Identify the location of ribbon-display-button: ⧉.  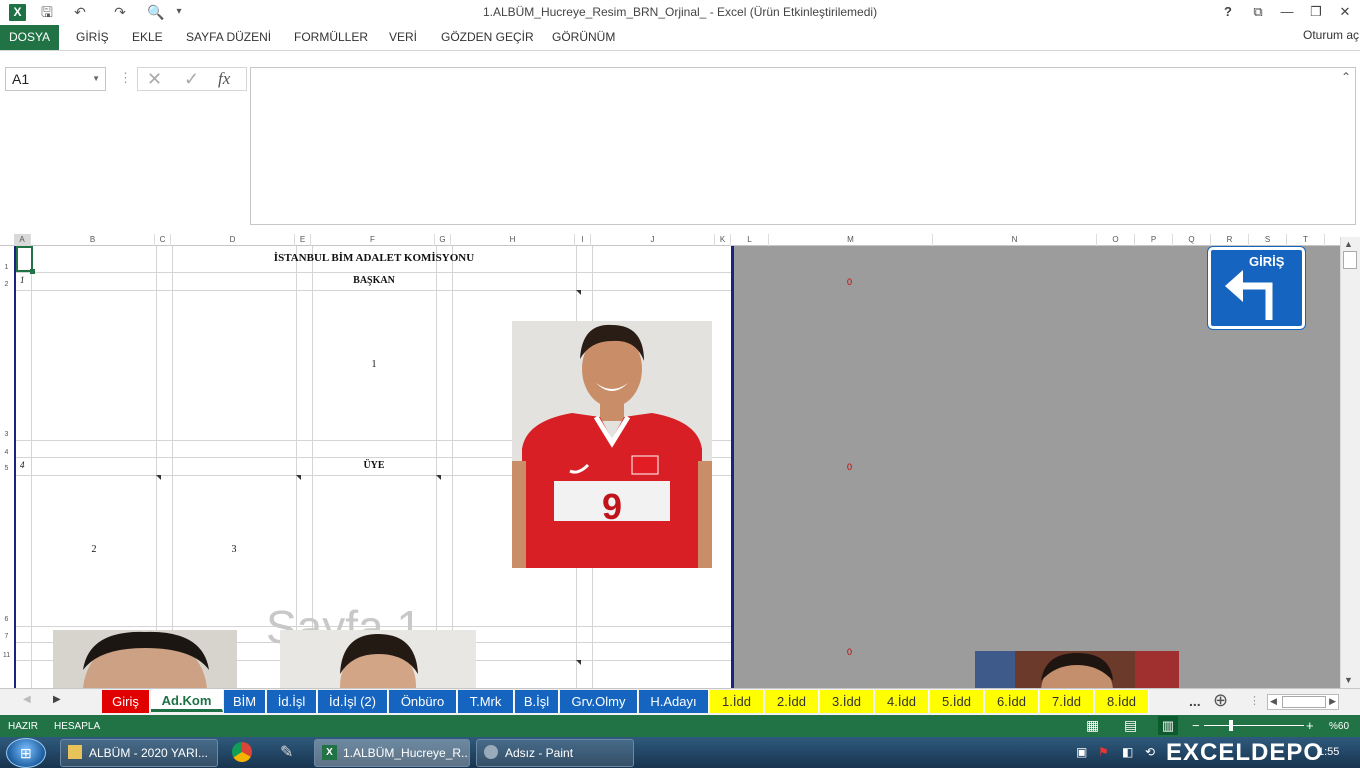
(1258, 12).